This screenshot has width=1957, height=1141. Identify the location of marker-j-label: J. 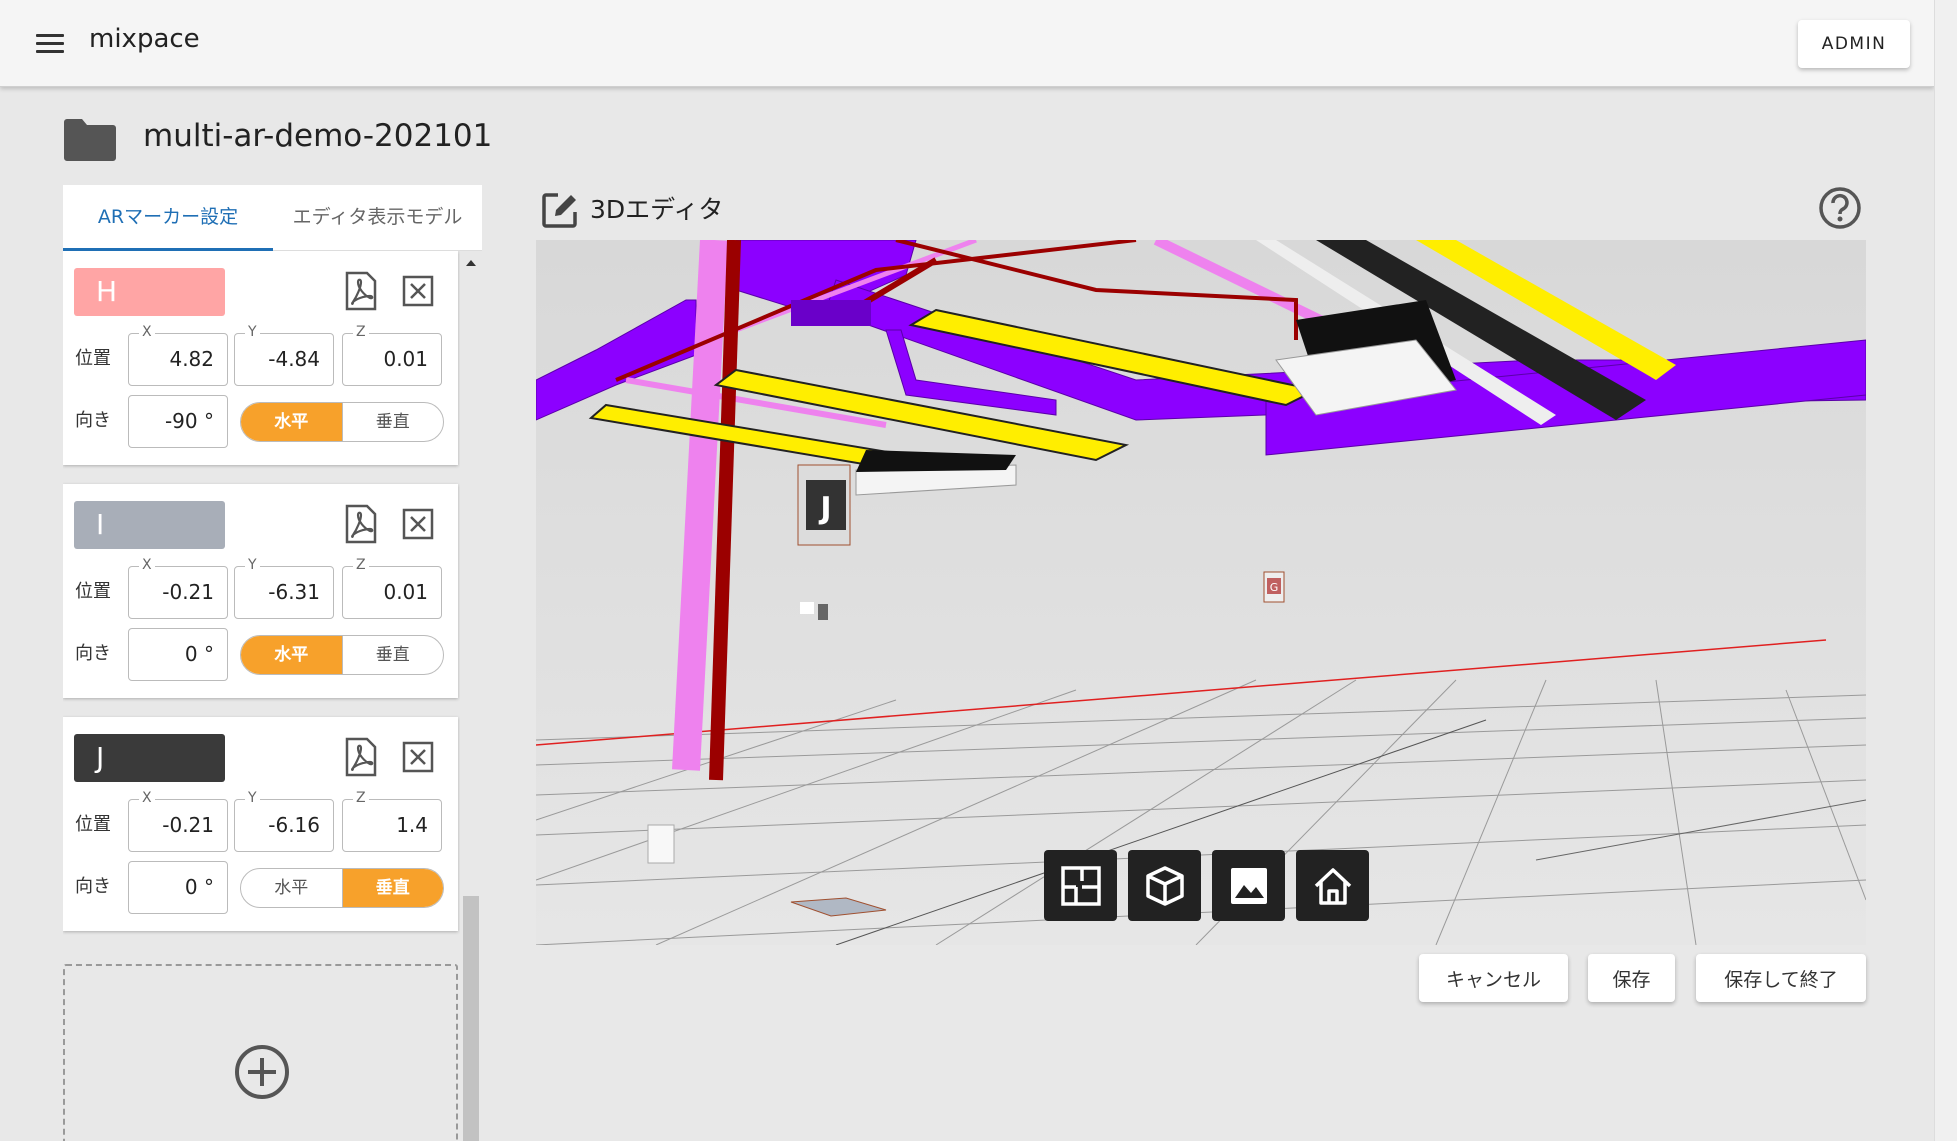
(824, 508).